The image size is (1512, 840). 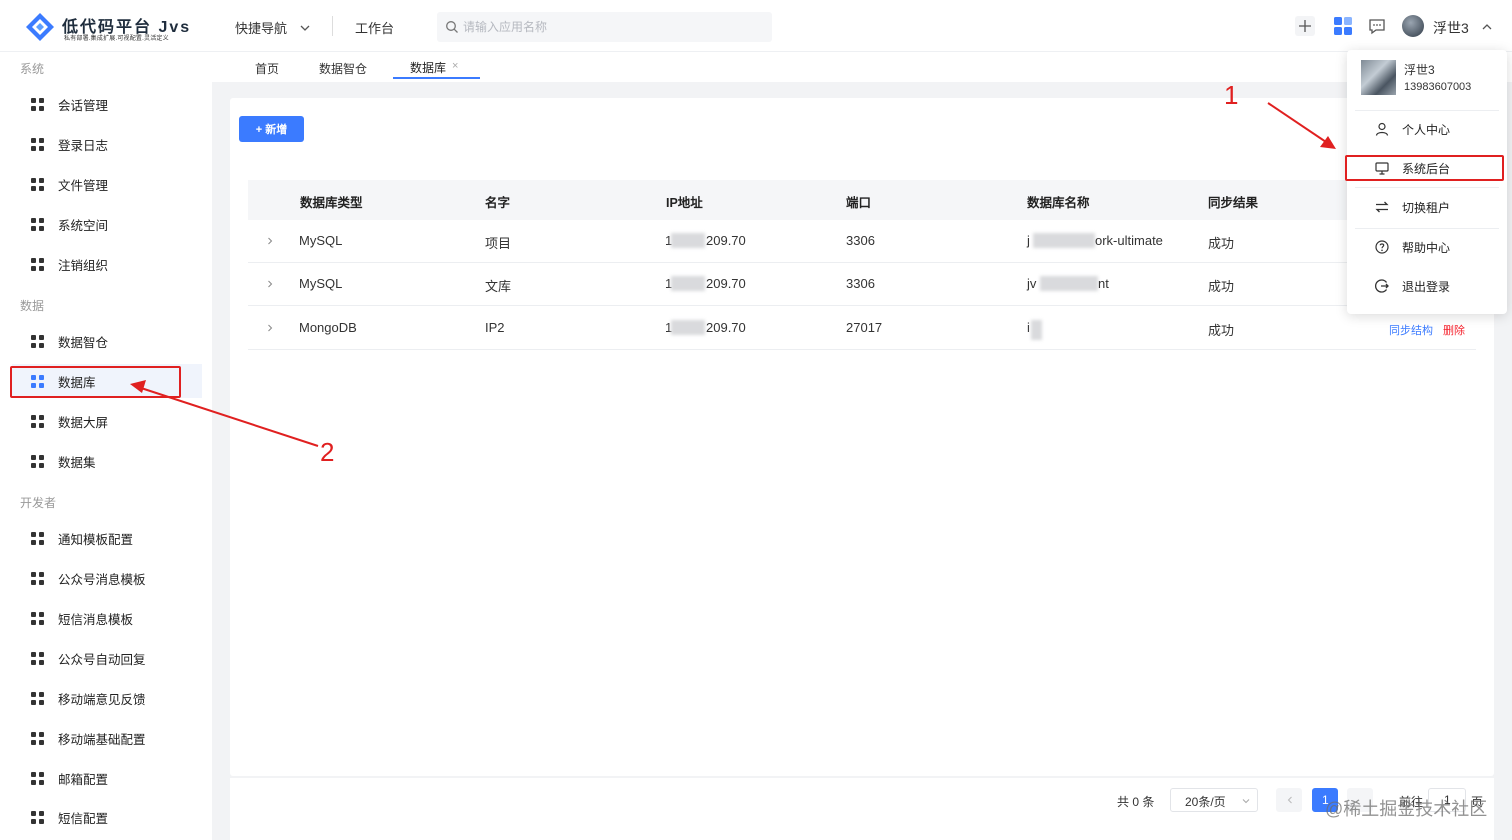 I want to click on column-header: 名字, so click(x=498, y=203).